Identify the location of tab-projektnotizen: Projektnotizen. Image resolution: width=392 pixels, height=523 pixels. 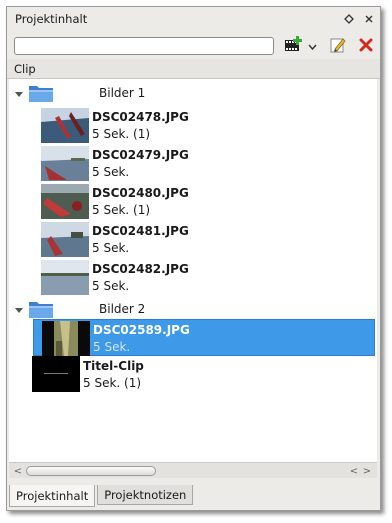
(145, 495).